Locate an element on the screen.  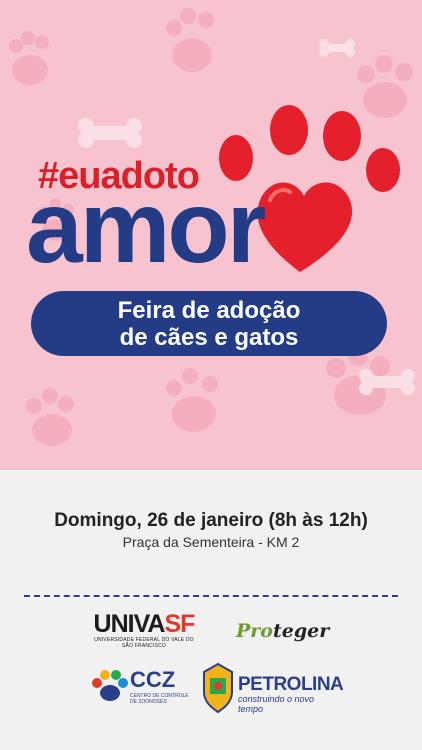
proteger-name-left: Pro is located at coordinates (254, 631).